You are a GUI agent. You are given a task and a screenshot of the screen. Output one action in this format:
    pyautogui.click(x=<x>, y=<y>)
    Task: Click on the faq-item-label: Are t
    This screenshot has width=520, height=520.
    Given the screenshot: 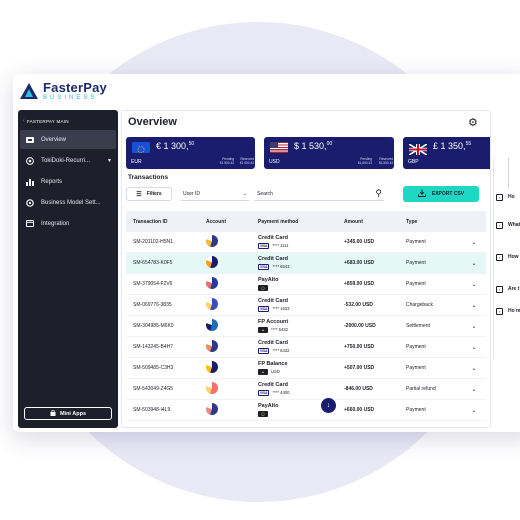 What is the action you would take?
    pyautogui.click(x=514, y=289)
    